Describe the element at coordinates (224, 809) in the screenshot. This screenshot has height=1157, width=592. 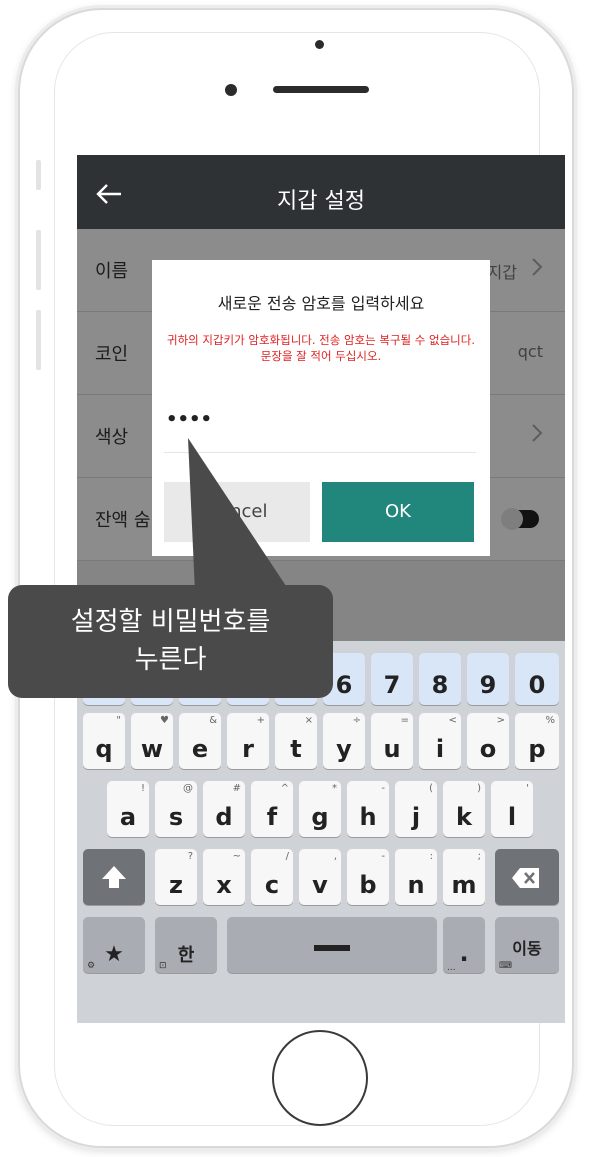
I see `key-d: # d` at that location.